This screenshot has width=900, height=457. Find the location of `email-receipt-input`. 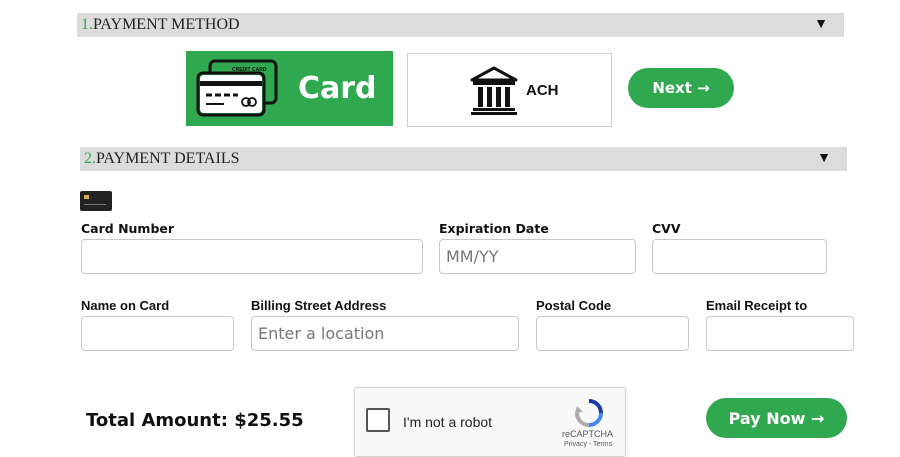

email-receipt-input is located at coordinates (780, 333).